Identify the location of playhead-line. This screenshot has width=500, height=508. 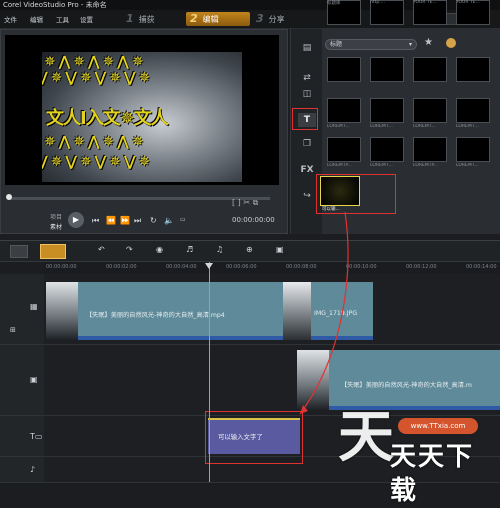
(209, 372).